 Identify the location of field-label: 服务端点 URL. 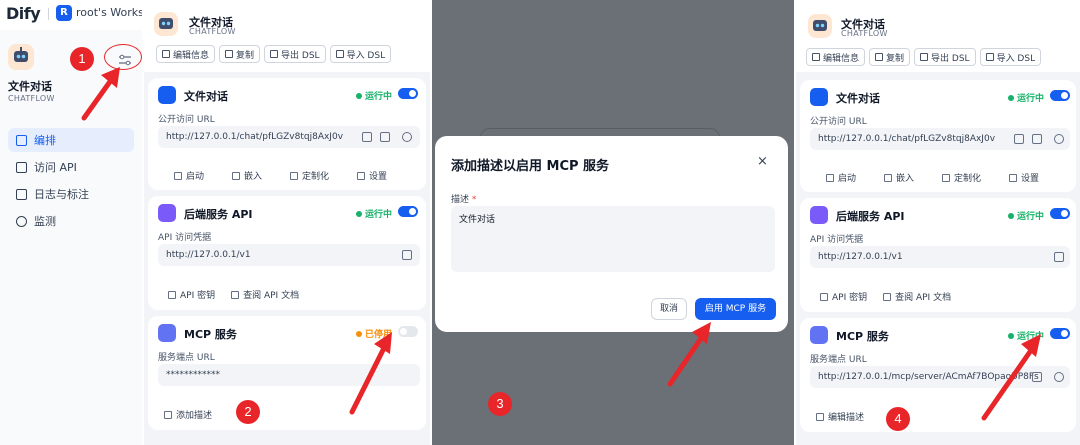
(186, 358).